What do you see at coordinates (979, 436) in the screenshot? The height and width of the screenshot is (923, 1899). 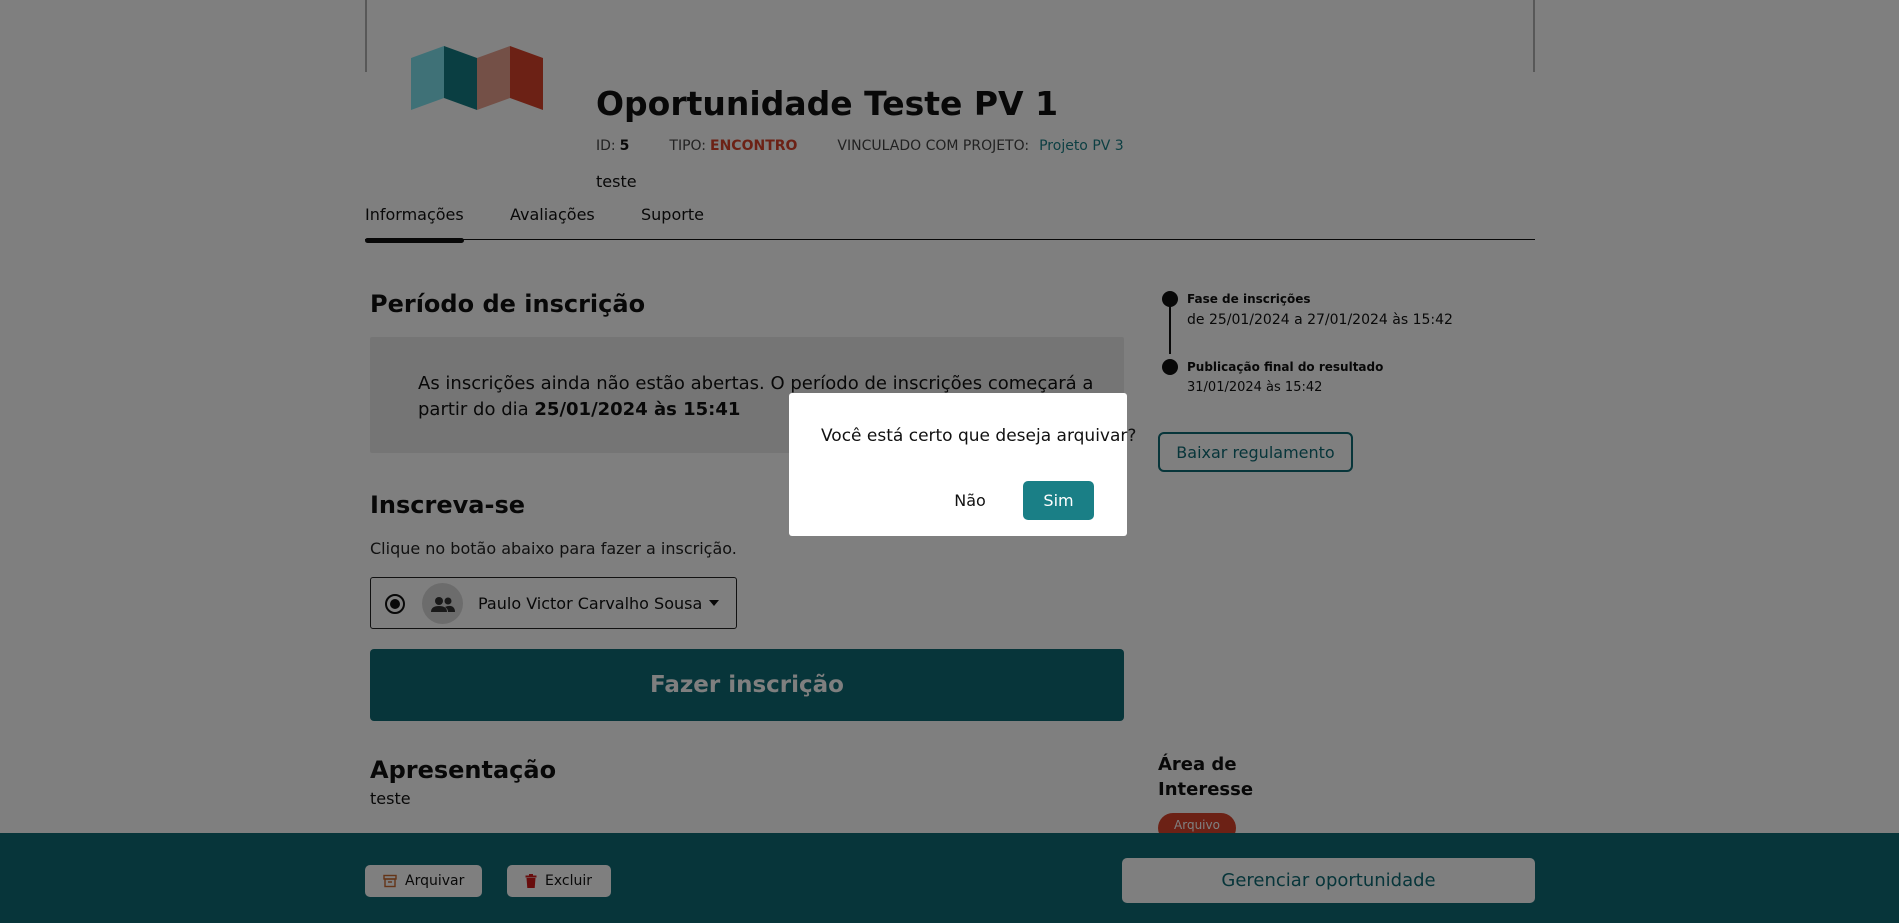 I see `confirm-message: Você está certo que deseja arquivar?` at bounding box center [979, 436].